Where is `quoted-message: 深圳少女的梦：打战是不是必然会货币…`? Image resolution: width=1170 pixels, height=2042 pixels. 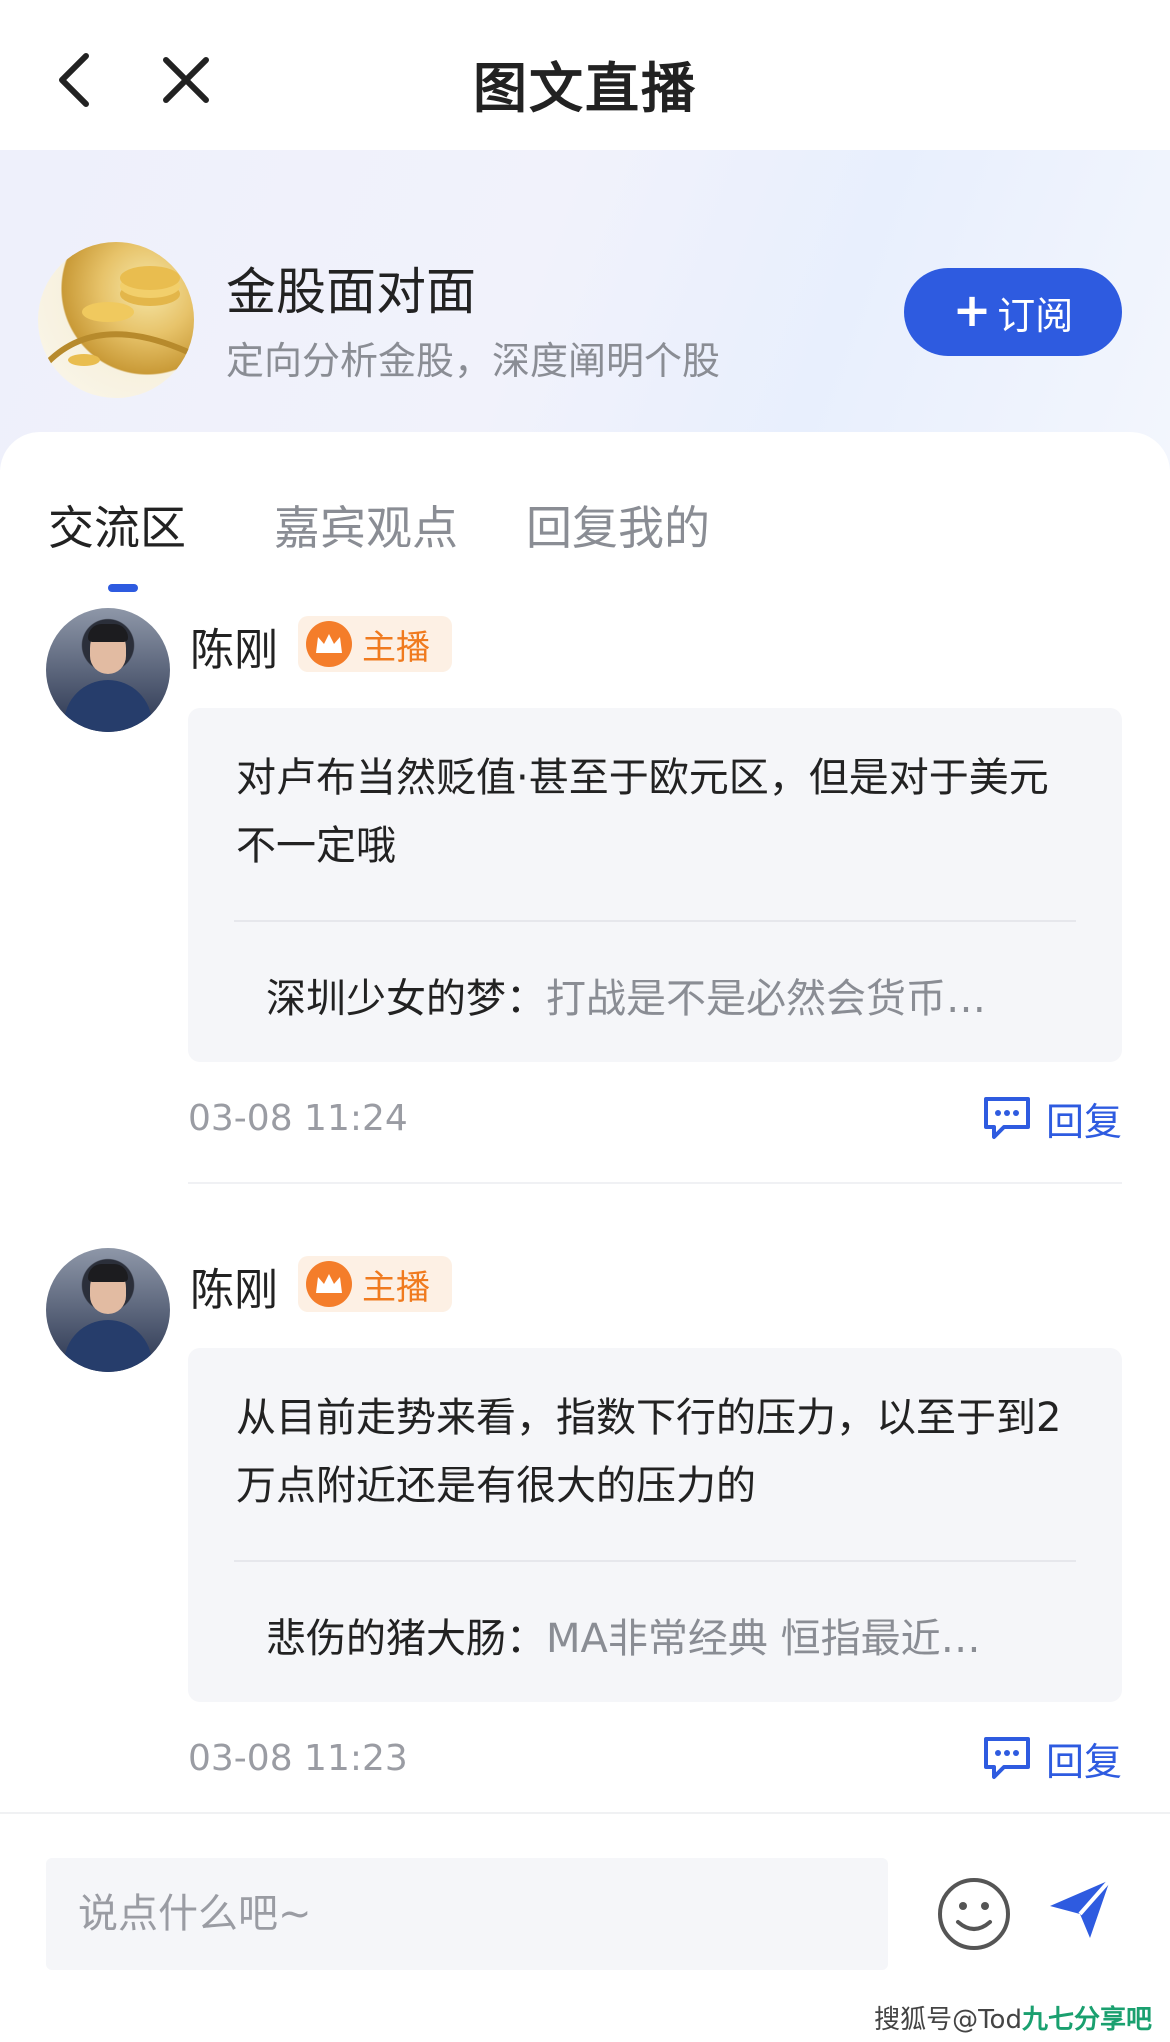
quoted-message: 深圳少女的梦：打战是不是必然会货币… is located at coordinates (676, 995).